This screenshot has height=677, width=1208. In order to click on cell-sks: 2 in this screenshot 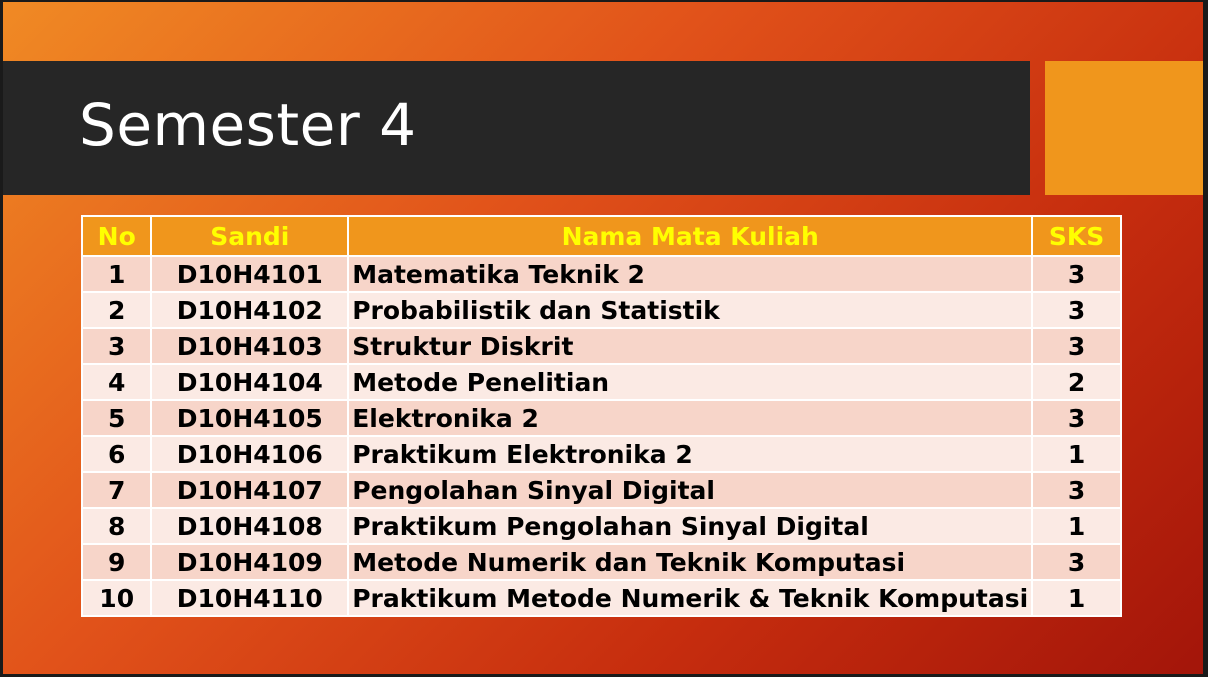, I will do `click(1076, 382)`.